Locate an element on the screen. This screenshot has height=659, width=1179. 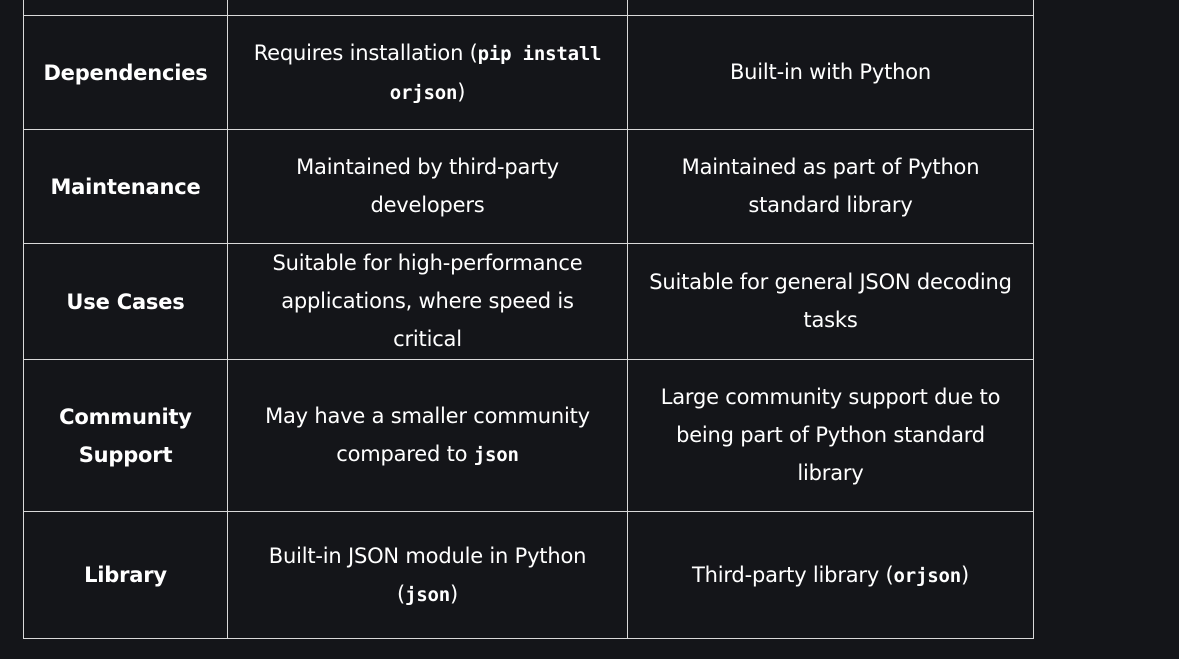
row-header: Library is located at coordinates (125, 575).